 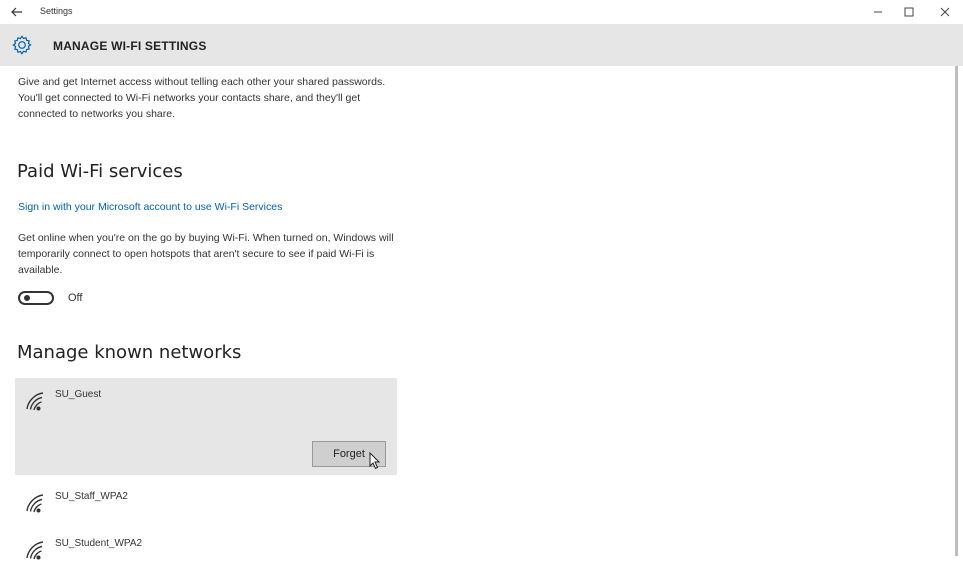 I want to click on maximize-icon, so click(x=909, y=12).